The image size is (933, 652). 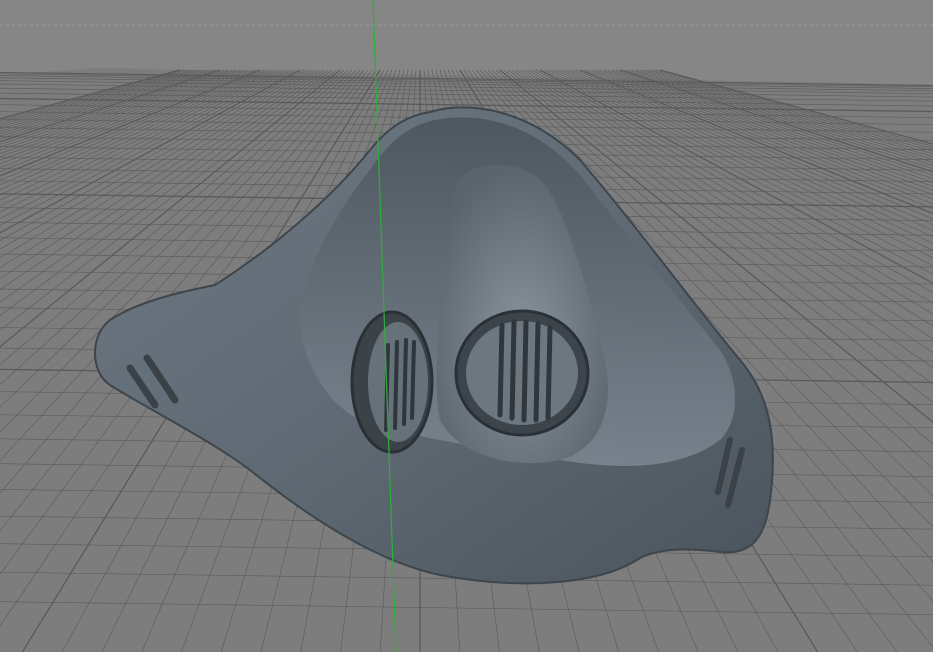 What do you see at coordinates (522, 373) in the screenshot?
I see `front-filter-valve` at bounding box center [522, 373].